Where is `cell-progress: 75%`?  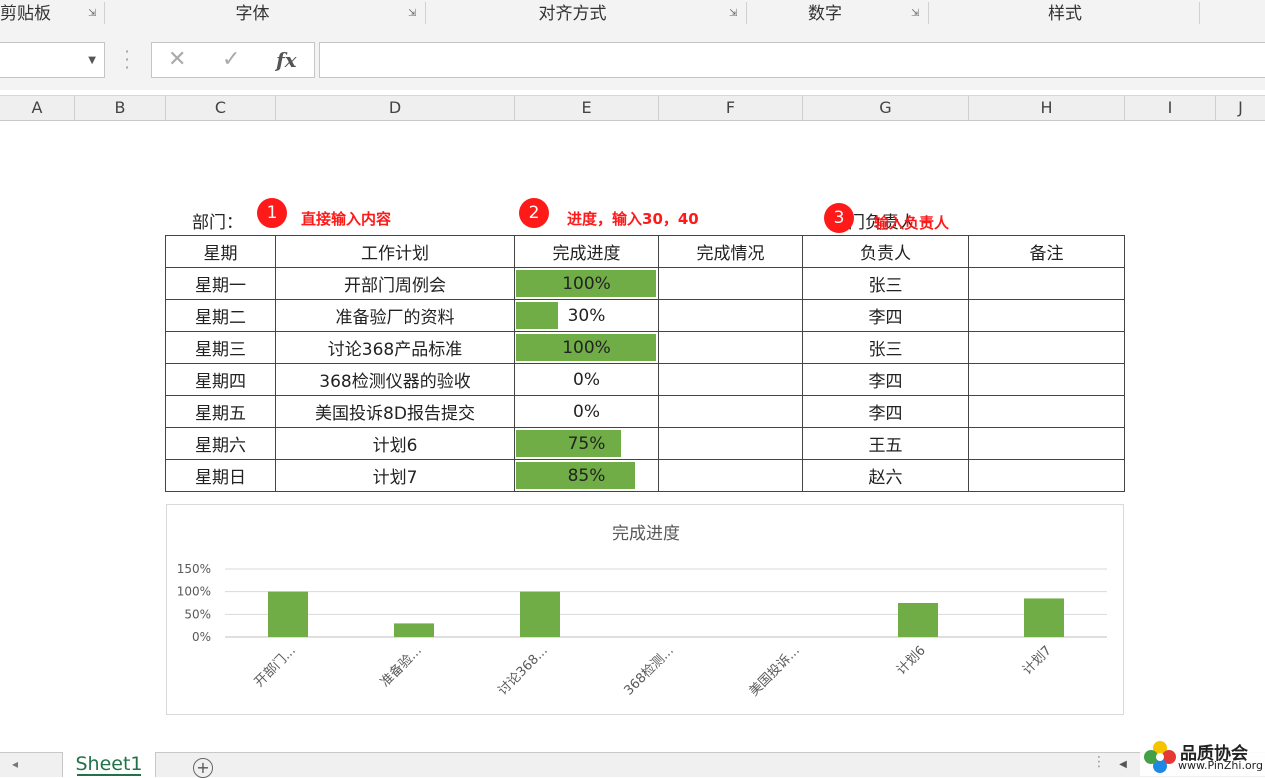 cell-progress: 75% is located at coordinates (586, 443).